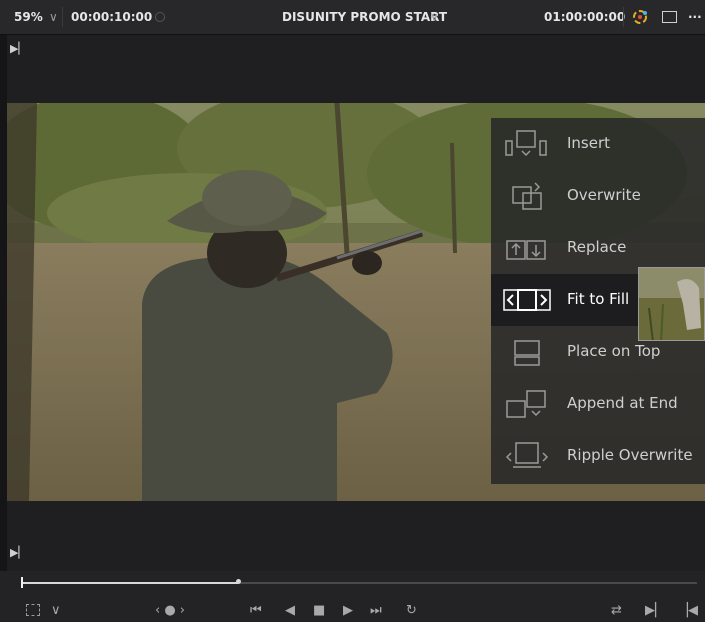  What do you see at coordinates (526, 404) in the screenshot?
I see `append-at-end-icon` at bounding box center [526, 404].